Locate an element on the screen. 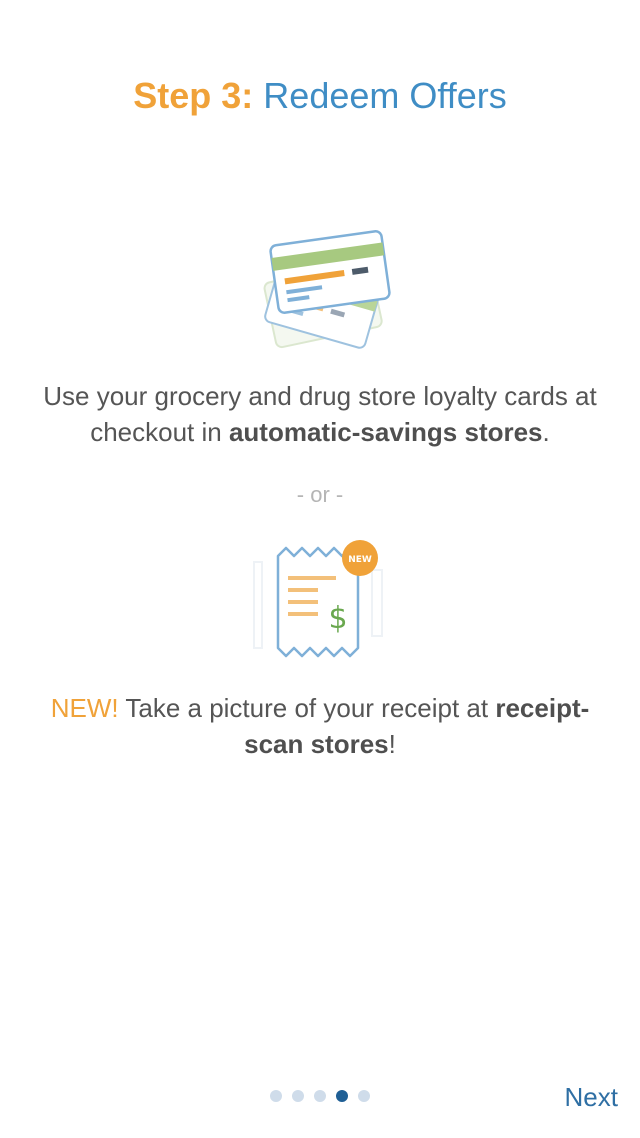  page-indicator is located at coordinates (320, 1096).